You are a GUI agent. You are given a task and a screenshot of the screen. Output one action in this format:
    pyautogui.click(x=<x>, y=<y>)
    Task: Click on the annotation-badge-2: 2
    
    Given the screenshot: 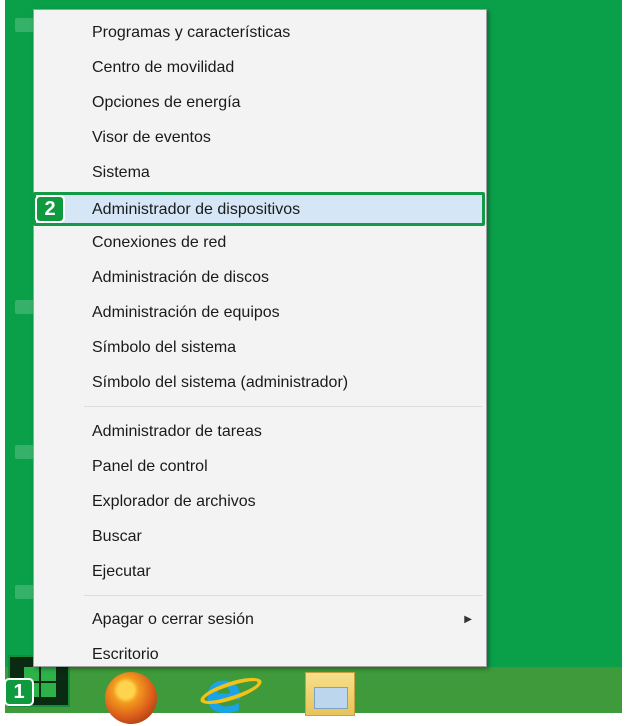 What is the action you would take?
    pyautogui.click(x=50, y=209)
    